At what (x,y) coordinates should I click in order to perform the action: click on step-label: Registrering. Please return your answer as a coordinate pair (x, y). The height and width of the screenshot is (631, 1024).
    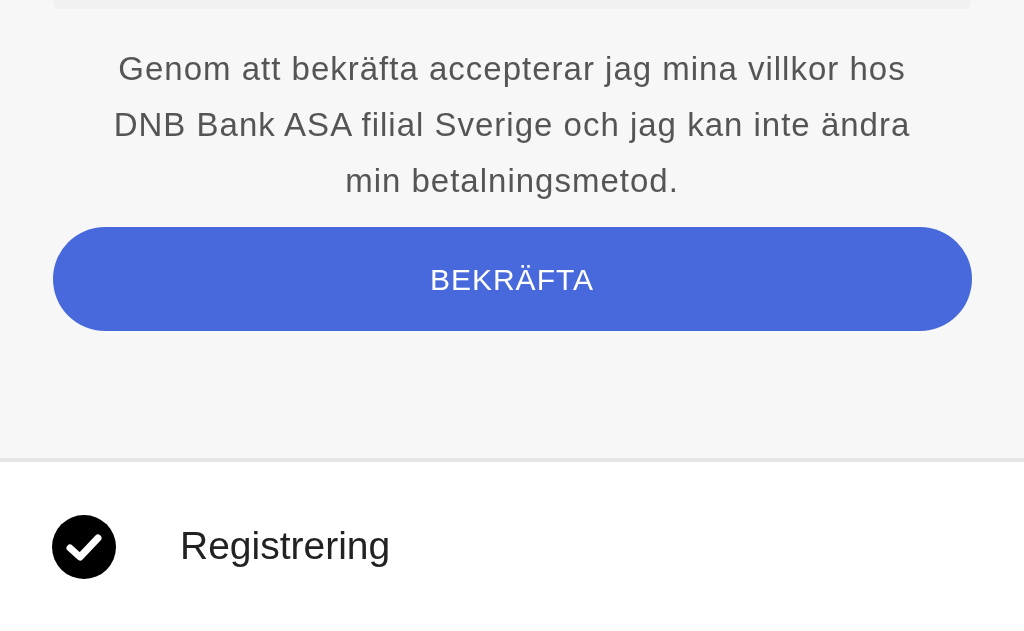
    Looking at the image, I should click on (285, 546).